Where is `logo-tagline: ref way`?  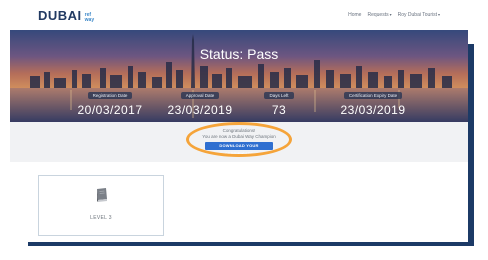
logo-tagline: ref way is located at coordinates (89, 18).